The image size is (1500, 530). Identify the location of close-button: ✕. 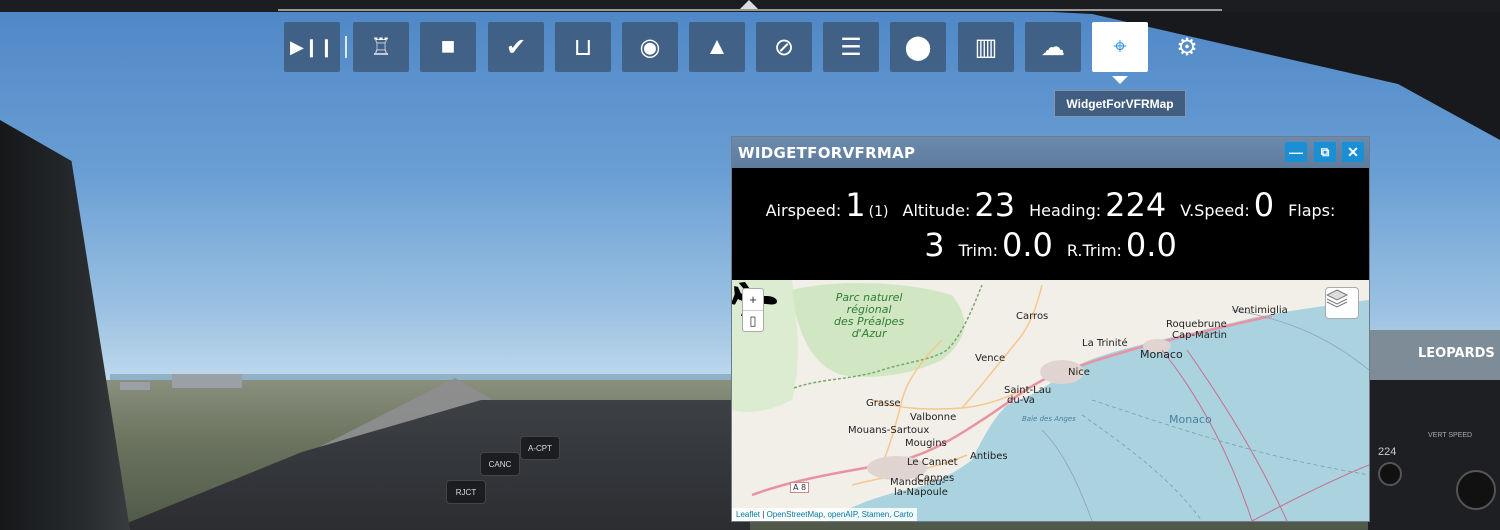
(1353, 152).